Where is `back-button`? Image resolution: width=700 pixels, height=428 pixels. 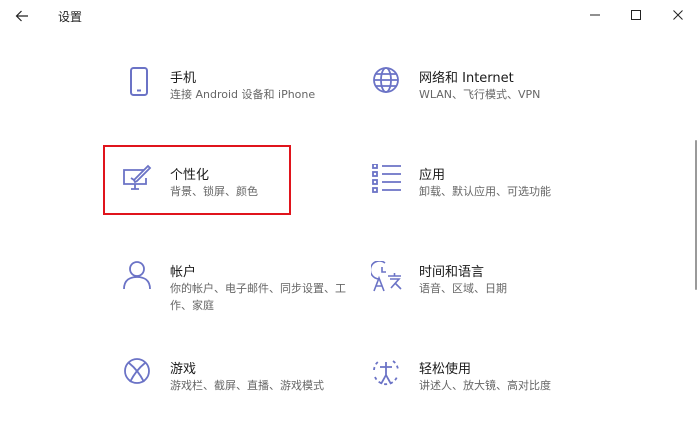 back-button is located at coordinates (22, 16).